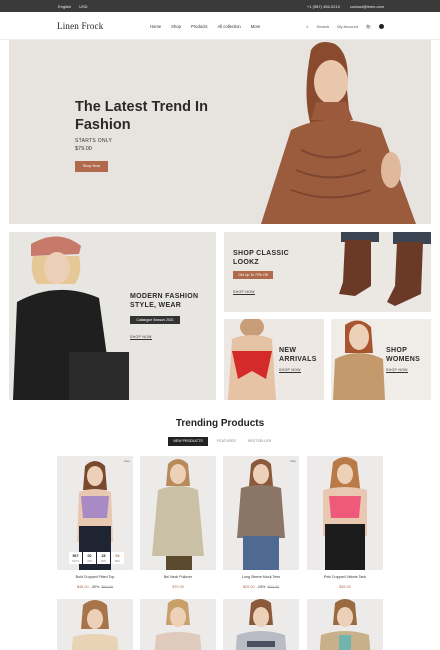  What do you see at coordinates (164, 301) in the screenshot?
I see `banner-modern-title: MODERN FASHION STYLE, WEAR` at bounding box center [164, 301].